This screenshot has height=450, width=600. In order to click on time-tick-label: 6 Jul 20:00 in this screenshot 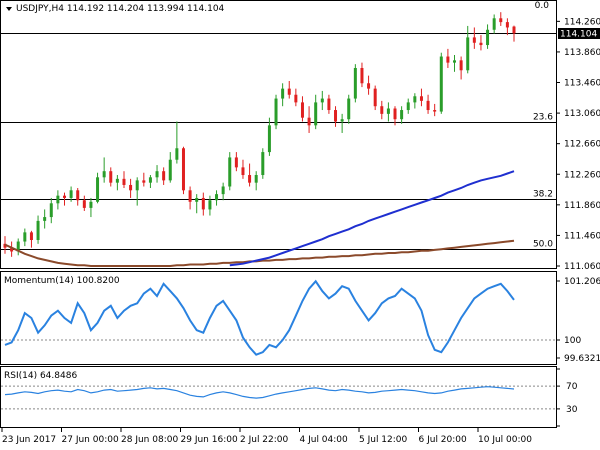, I will do `click(443, 440)`.